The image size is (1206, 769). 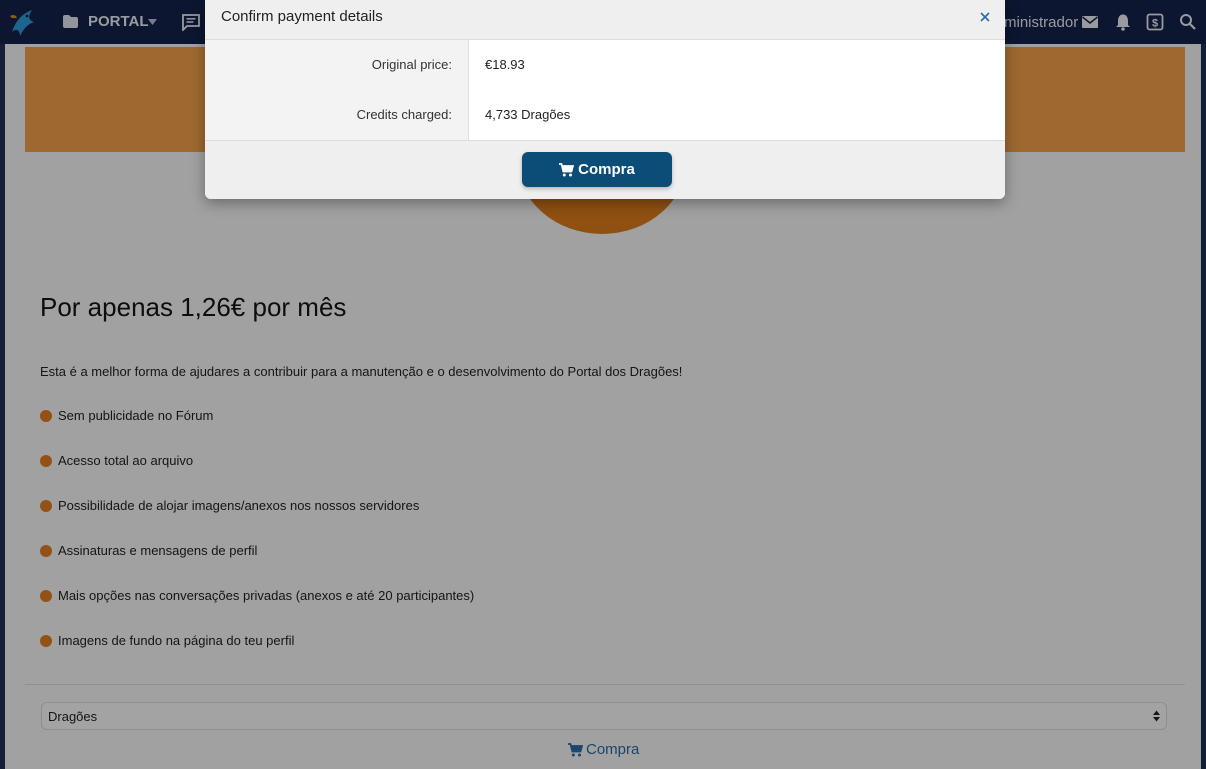 I want to click on dialog-label-column: Original price: Credits charged:, so click(x=337, y=90).